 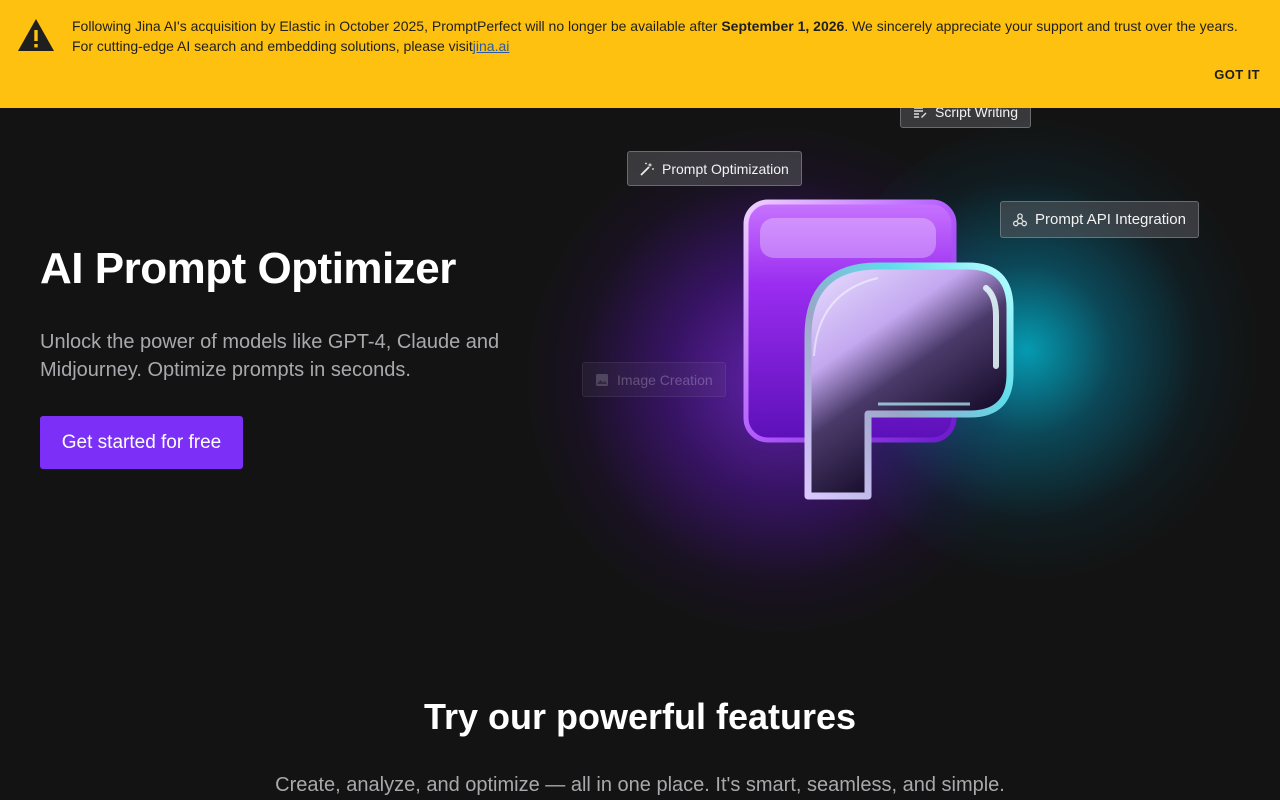 I want to click on jina-link: jina.ai, so click(x=491, y=46).